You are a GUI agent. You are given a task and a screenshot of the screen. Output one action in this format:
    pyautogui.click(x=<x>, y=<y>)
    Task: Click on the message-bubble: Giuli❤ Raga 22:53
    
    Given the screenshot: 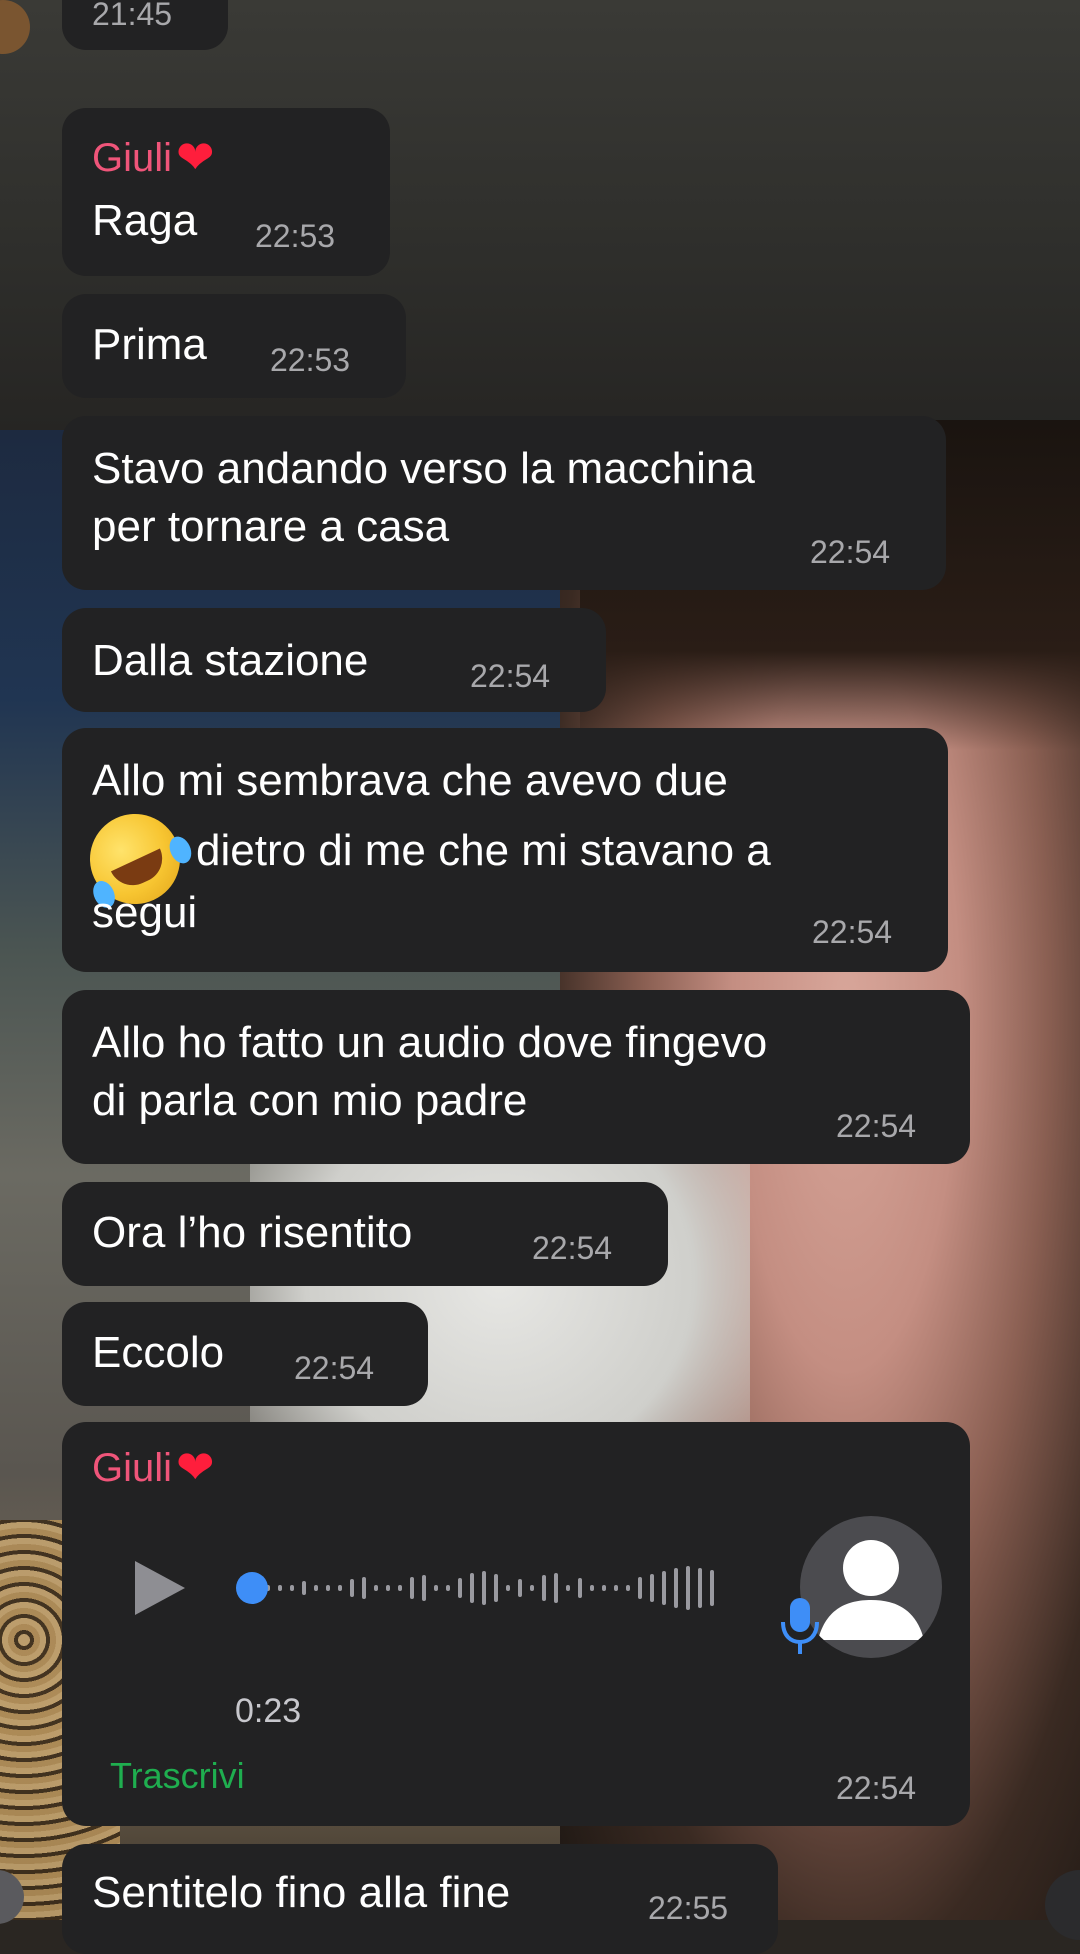 What is the action you would take?
    pyautogui.click(x=226, y=192)
    